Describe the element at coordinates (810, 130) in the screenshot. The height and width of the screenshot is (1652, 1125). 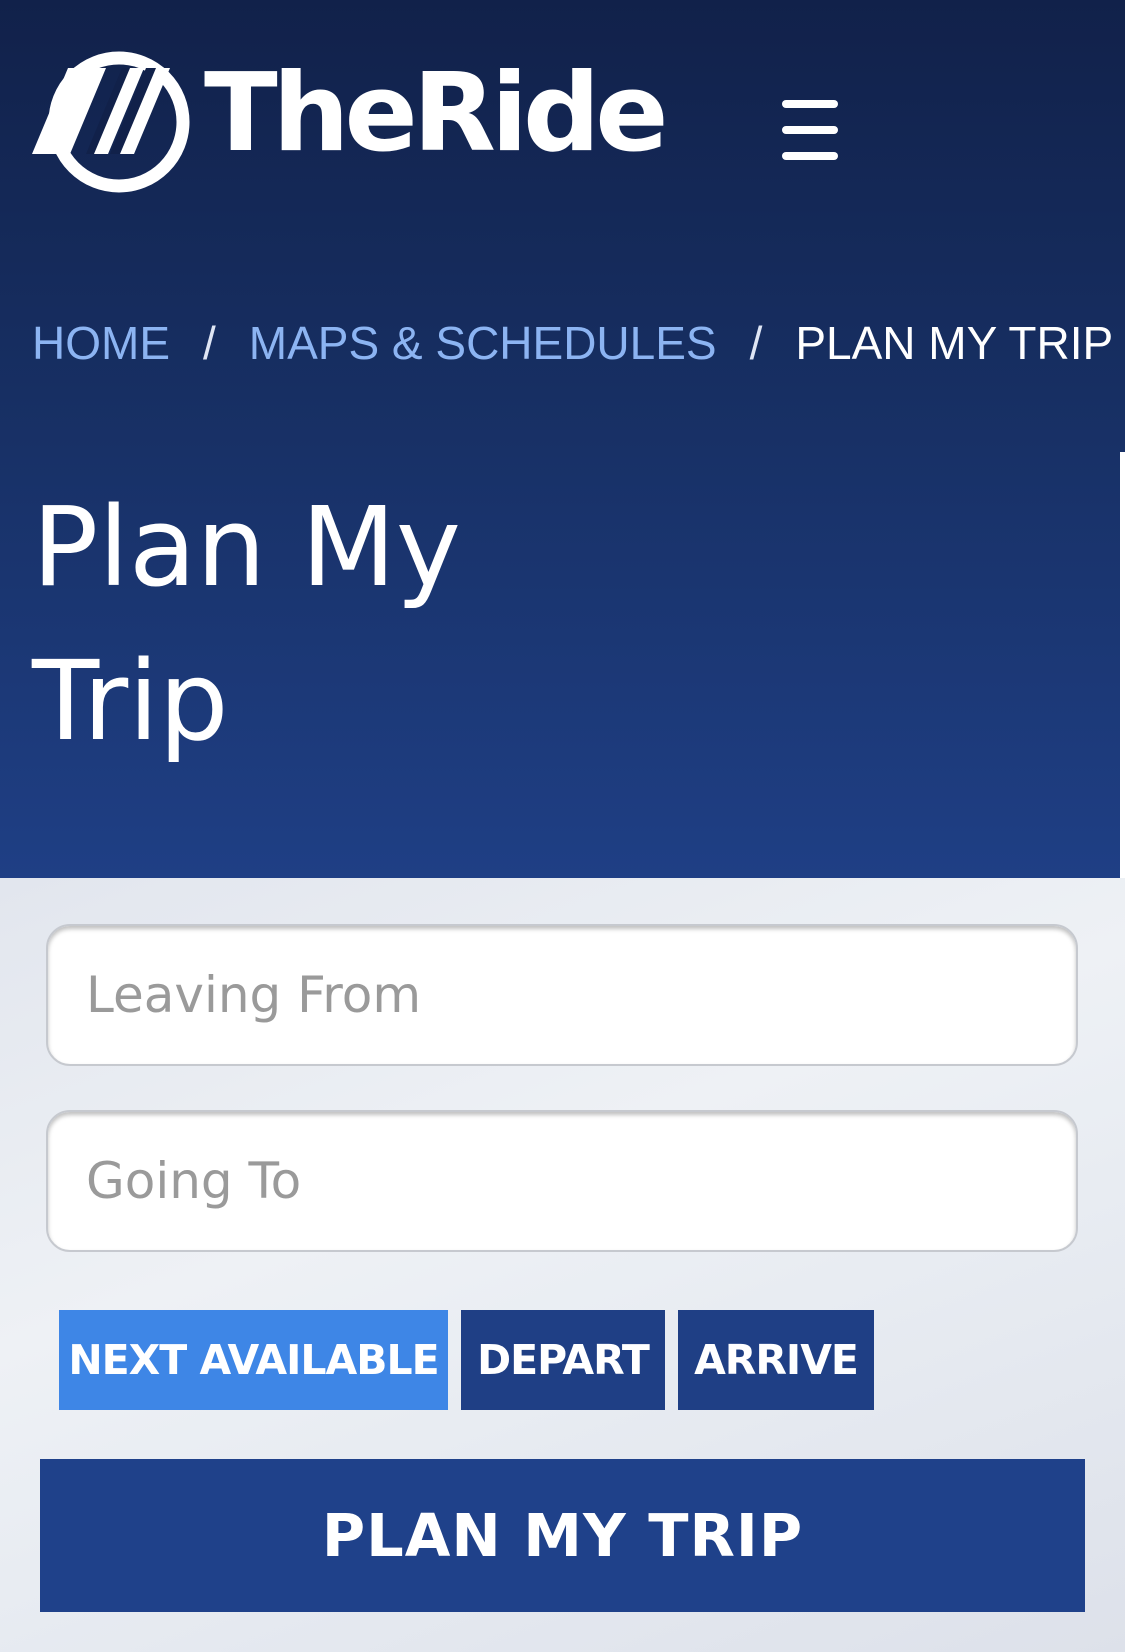
I see `menu-bar-middle` at that location.